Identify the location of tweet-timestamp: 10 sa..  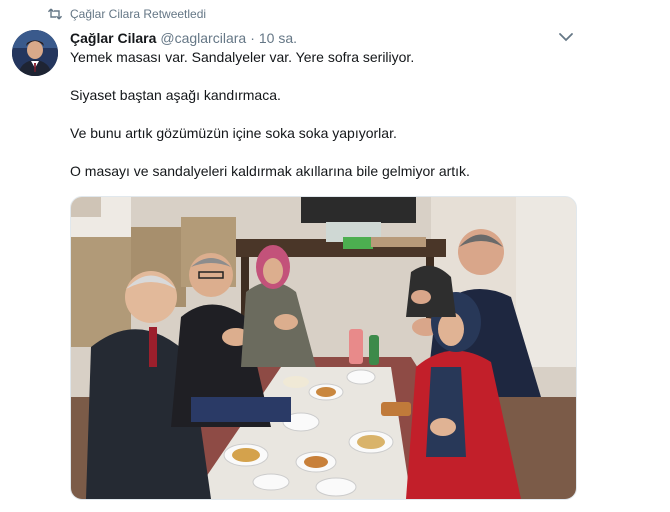
(278, 38).